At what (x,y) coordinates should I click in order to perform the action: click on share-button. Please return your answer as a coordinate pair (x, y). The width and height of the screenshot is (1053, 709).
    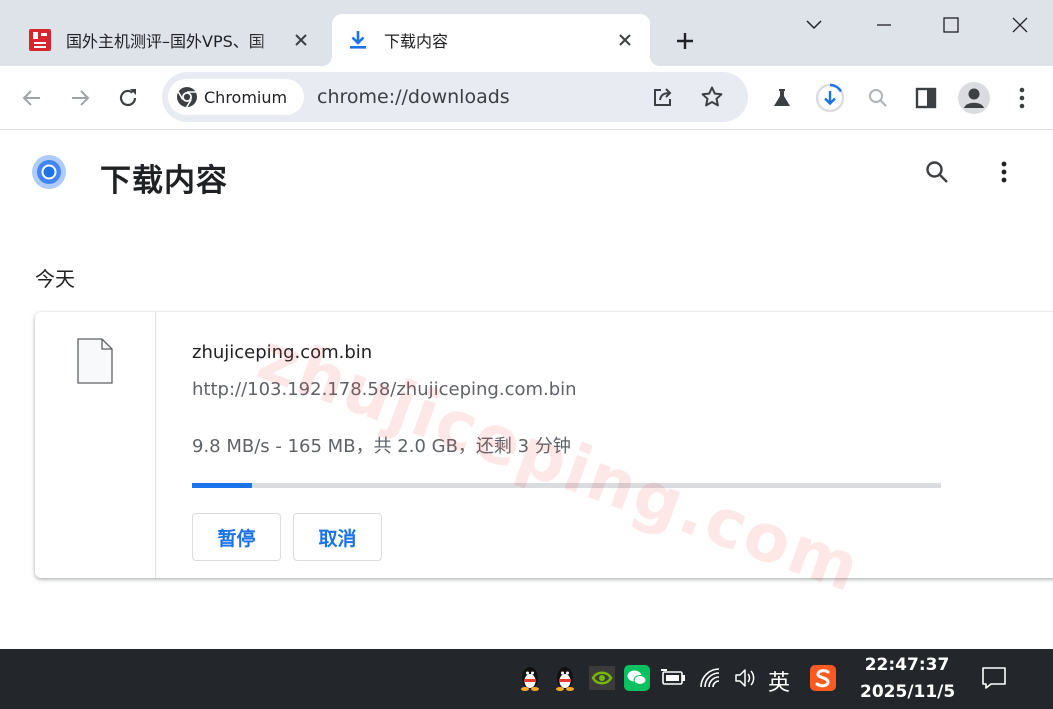
    Looking at the image, I should click on (663, 97).